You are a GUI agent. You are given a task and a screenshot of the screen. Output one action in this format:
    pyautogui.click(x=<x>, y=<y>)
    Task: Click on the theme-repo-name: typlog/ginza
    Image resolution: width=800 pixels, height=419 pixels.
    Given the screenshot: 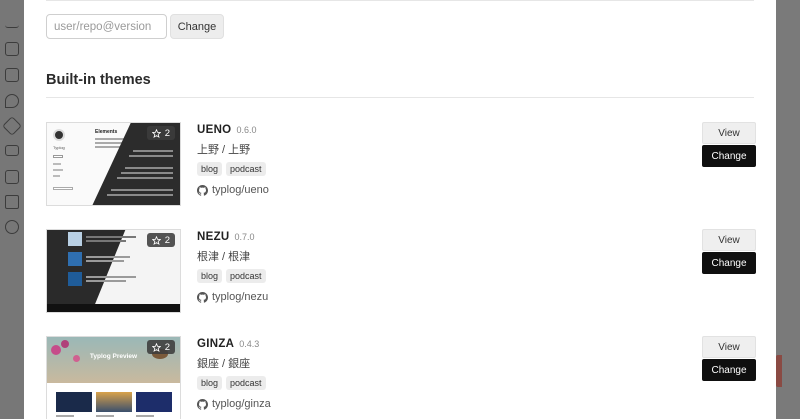 What is the action you would take?
    pyautogui.click(x=241, y=404)
    